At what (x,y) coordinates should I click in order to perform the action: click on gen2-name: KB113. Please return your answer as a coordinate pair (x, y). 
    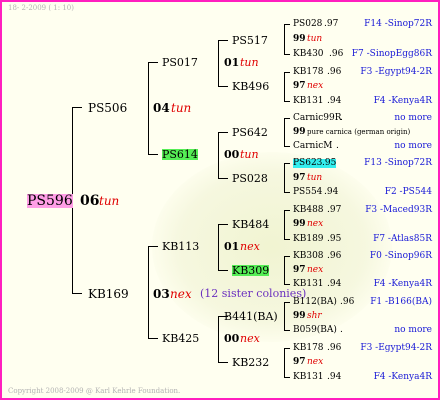
    Looking at the image, I should click on (180, 246).